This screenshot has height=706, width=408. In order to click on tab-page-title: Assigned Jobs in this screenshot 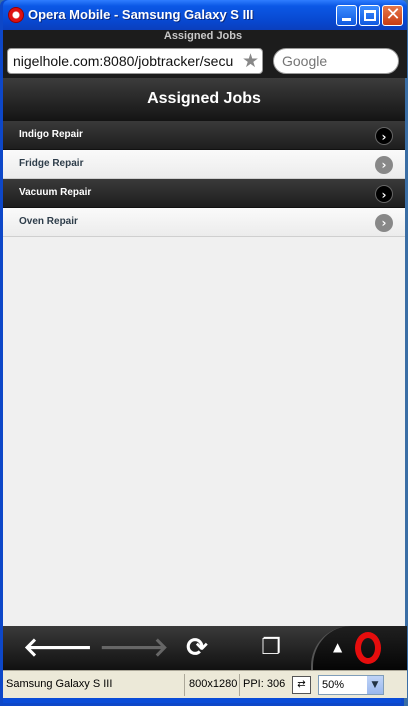, I will do `click(203, 36)`.